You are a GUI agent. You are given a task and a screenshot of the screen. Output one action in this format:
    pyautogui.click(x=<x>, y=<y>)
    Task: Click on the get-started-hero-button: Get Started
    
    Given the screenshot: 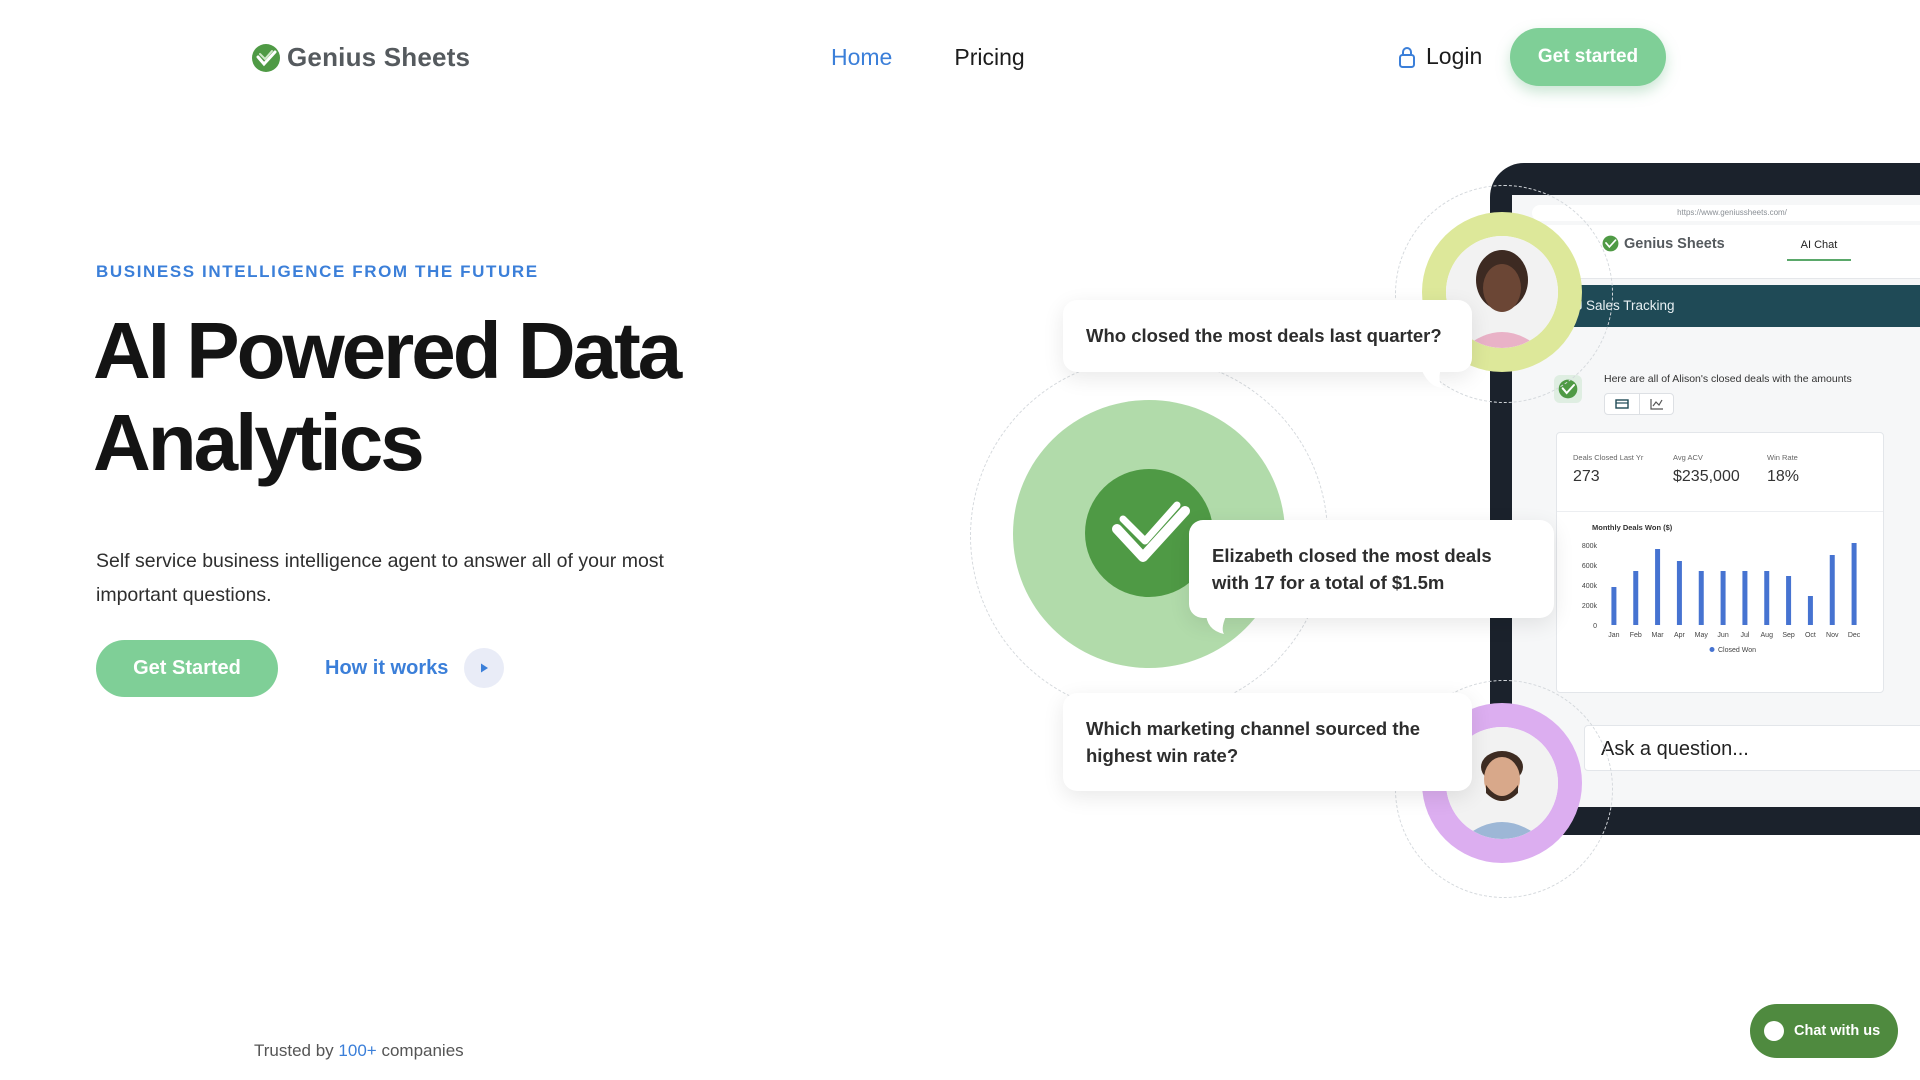 What is the action you would take?
    pyautogui.click(x=187, y=668)
    